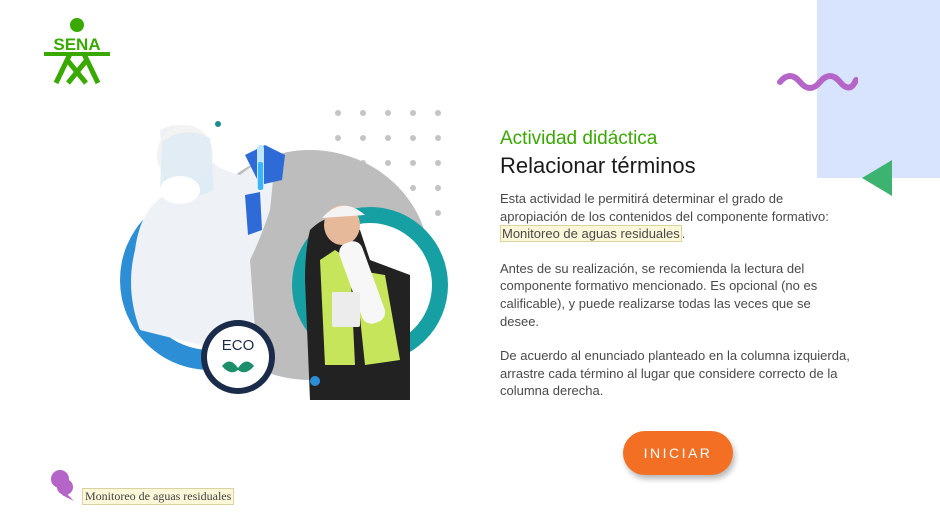 Image resolution: width=940 pixels, height=528 pixels. What do you see at coordinates (591, 234) in the screenshot?
I see `component-name-highlight: Monitoreo de aguas residuales` at bounding box center [591, 234].